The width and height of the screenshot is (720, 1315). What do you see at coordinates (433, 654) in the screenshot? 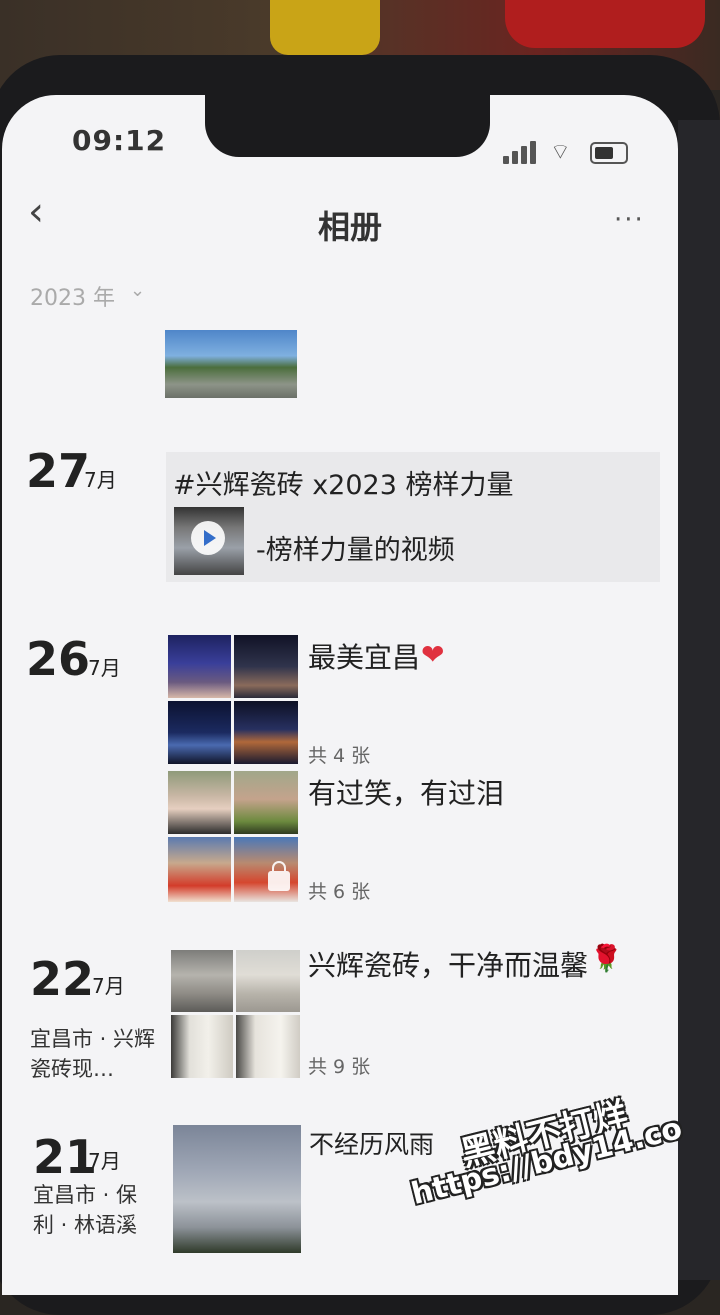
I see `heart-icon: ❤` at bounding box center [433, 654].